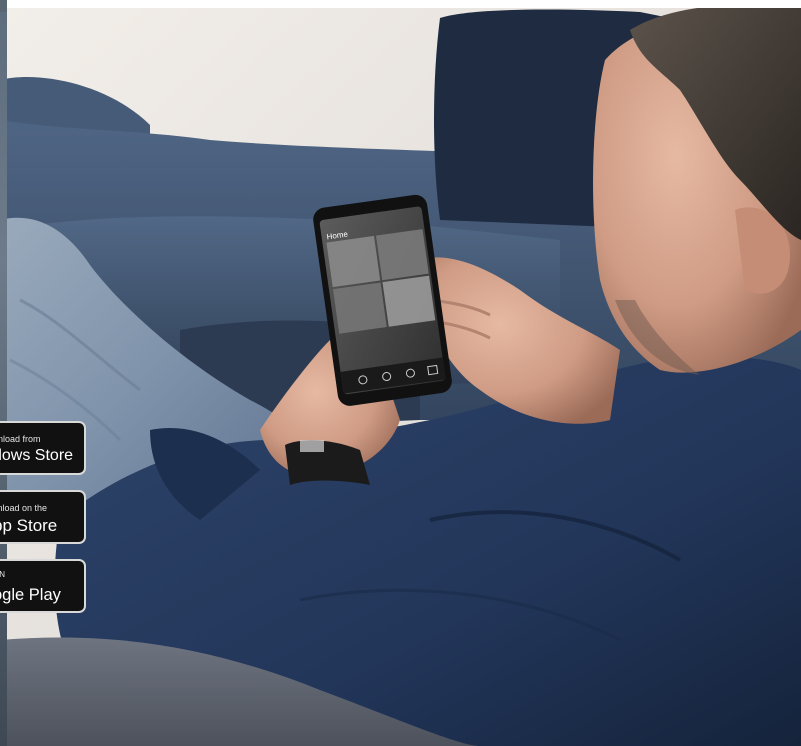 The height and width of the screenshot is (746, 801). I want to click on windows-store-badge-label: dows Store, so click(37, 455).